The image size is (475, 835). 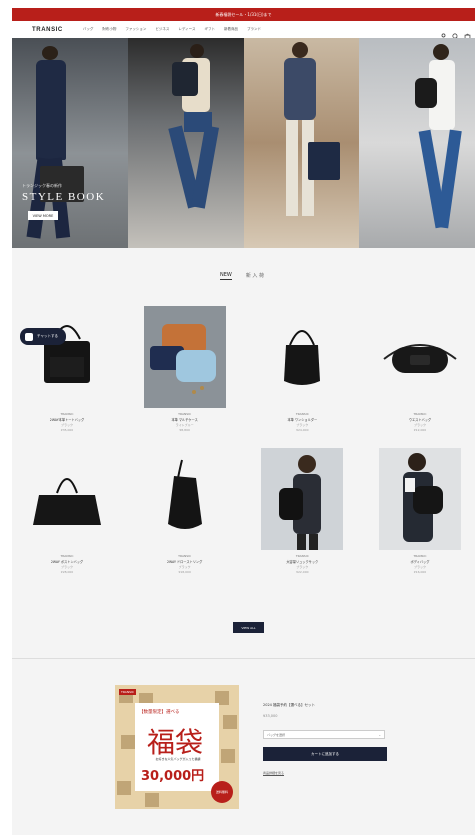 I want to click on product-price: ¥24,000, so click(x=302, y=430).